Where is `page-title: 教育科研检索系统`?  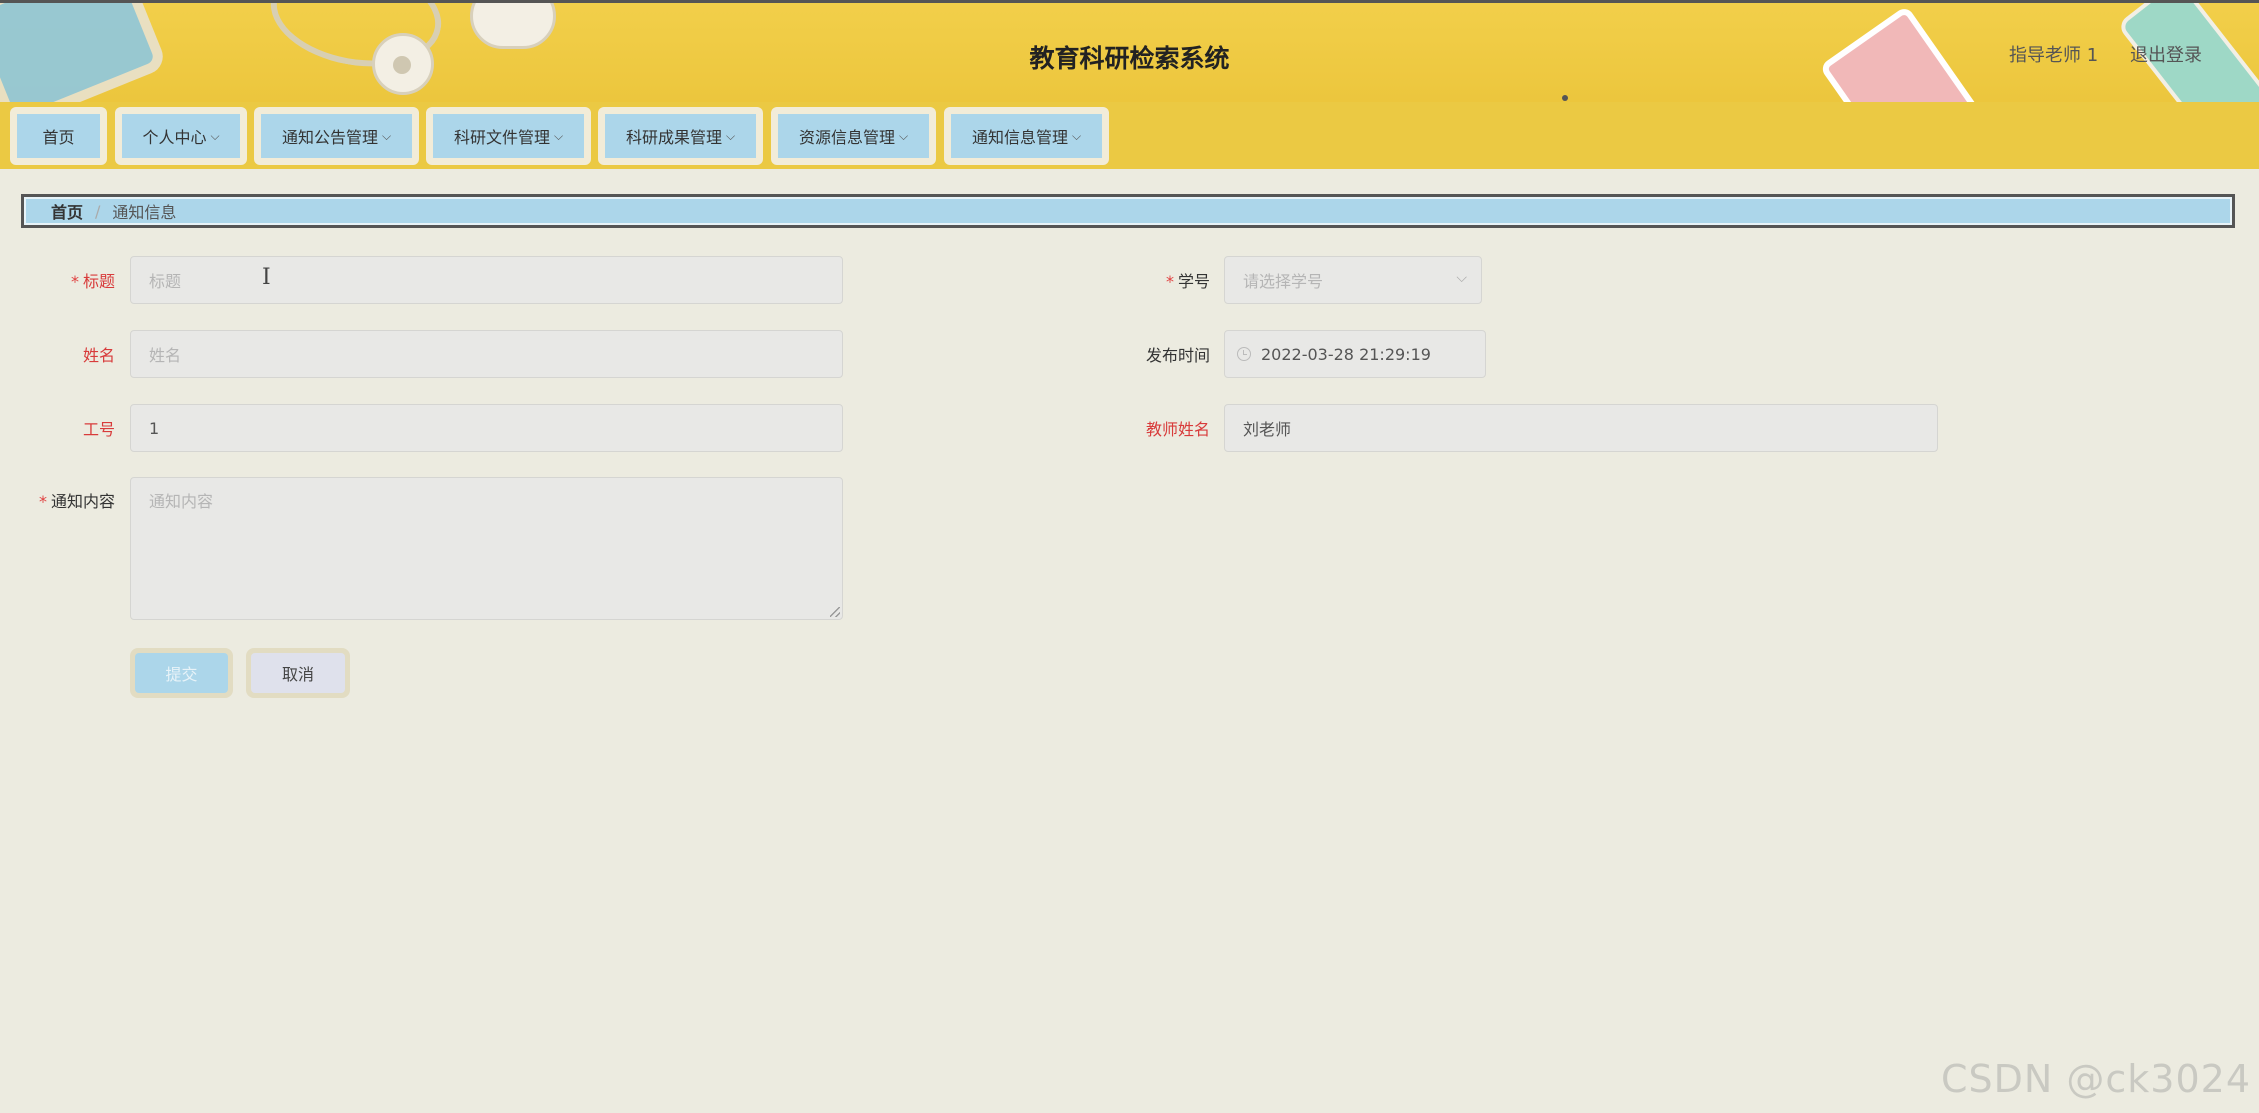 page-title: 教育科研检索系统 is located at coordinates (1129, 58).